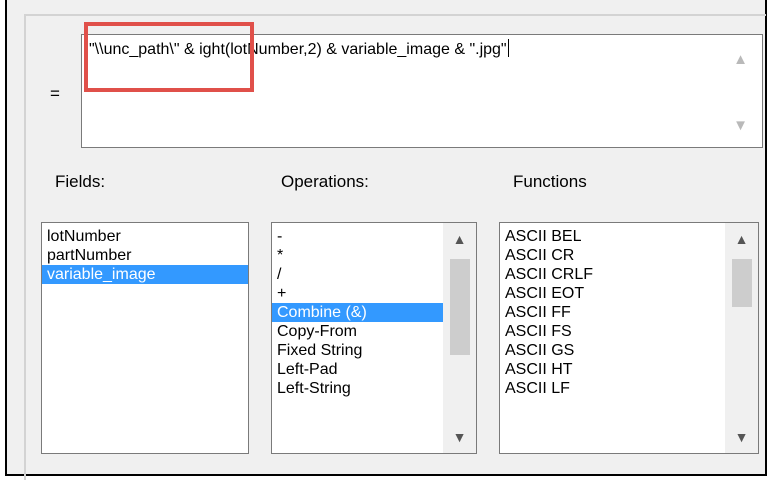 The image size is (776, 480). I want to click on list-item: lotNumber, so click(145, 236).